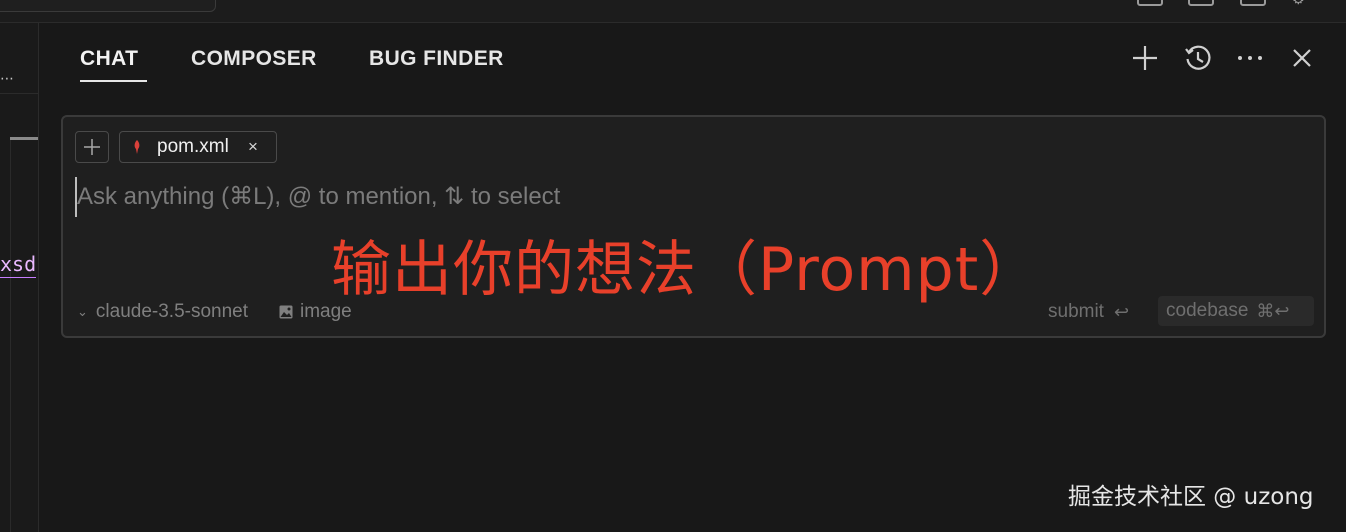  I want to click on more-horizontal-icon, so click(1250, 58).